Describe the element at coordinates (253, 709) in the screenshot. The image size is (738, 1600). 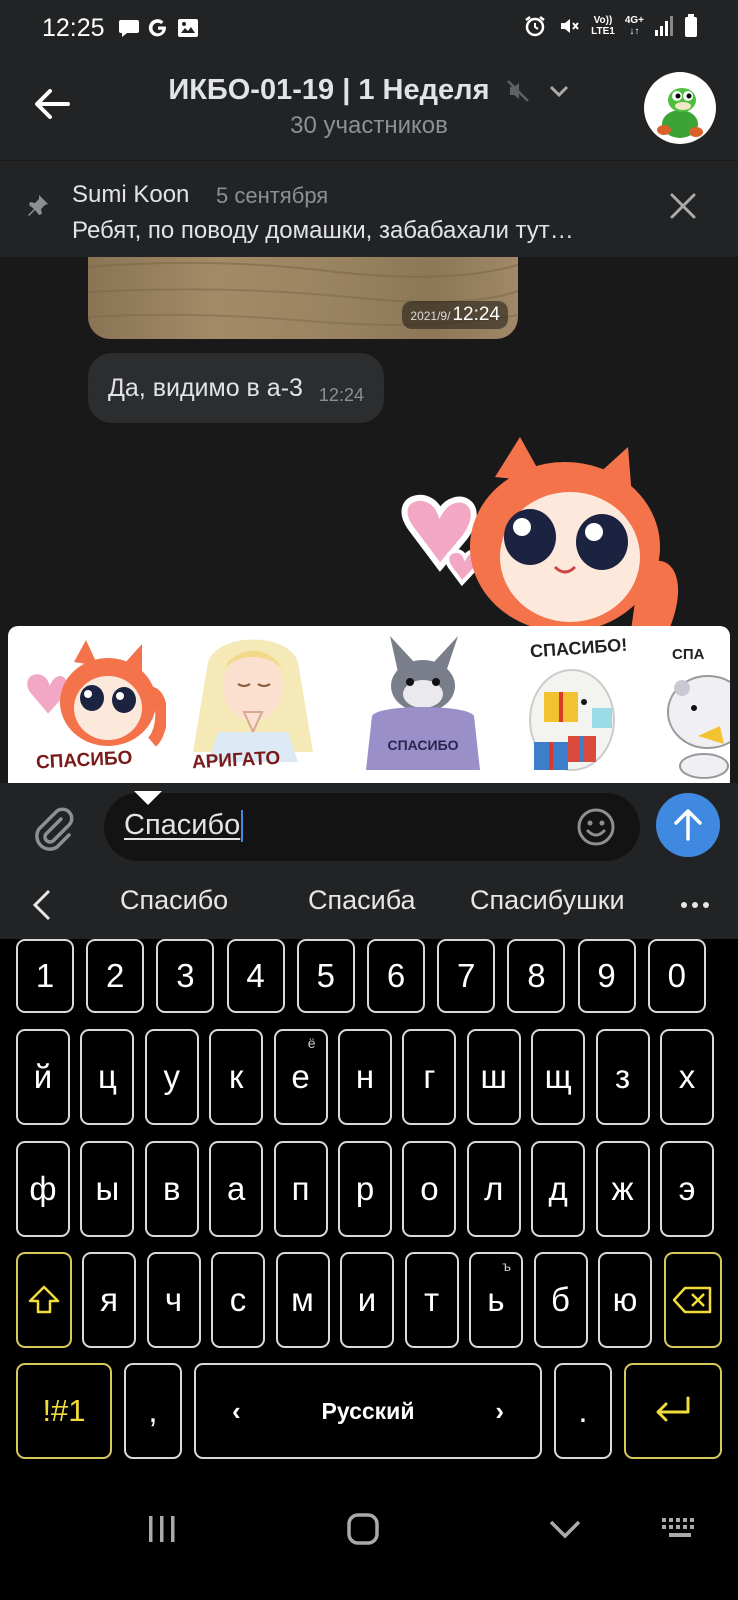
I see `sticker-elf: АРИГАТО` at that location.